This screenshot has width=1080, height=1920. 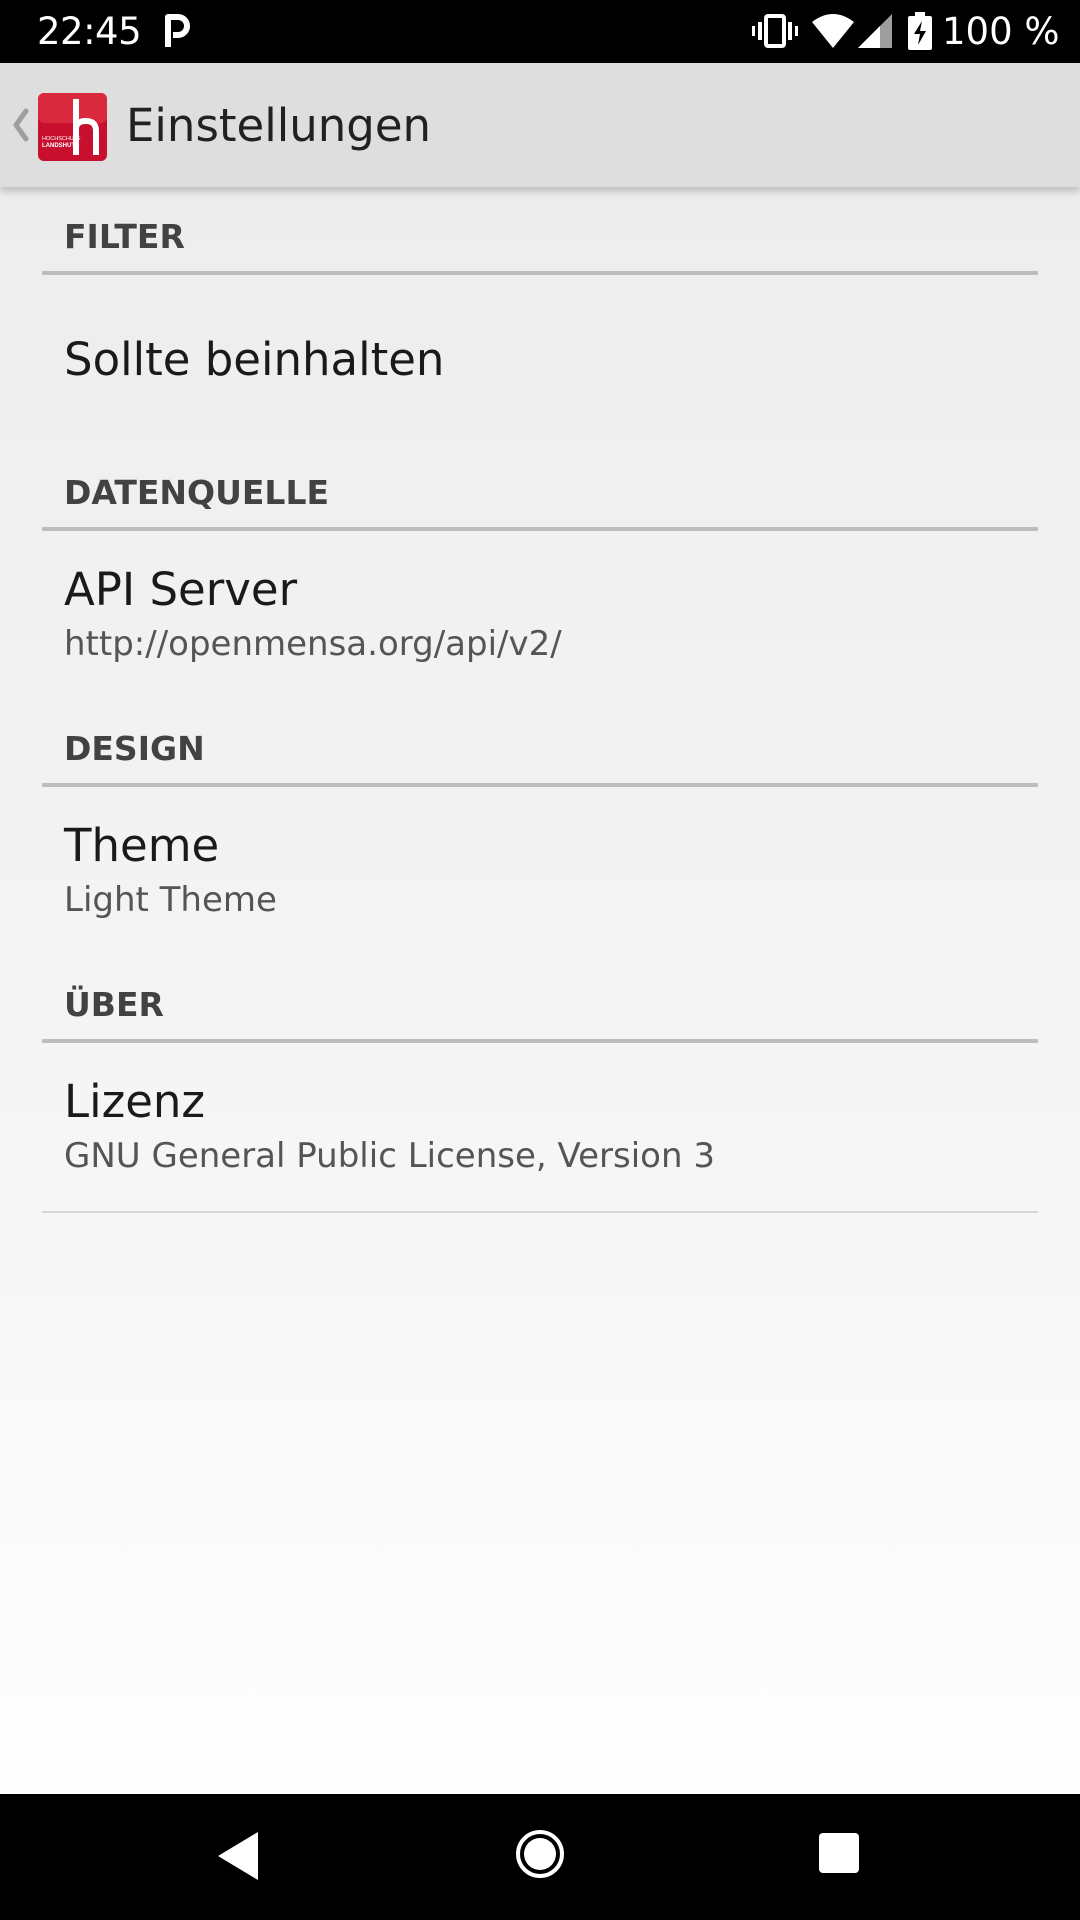 What do you see at coordinates (170, 900) in the screenshot?
I see `pref-summary: Light Theme` at bounding box center [170, 900].